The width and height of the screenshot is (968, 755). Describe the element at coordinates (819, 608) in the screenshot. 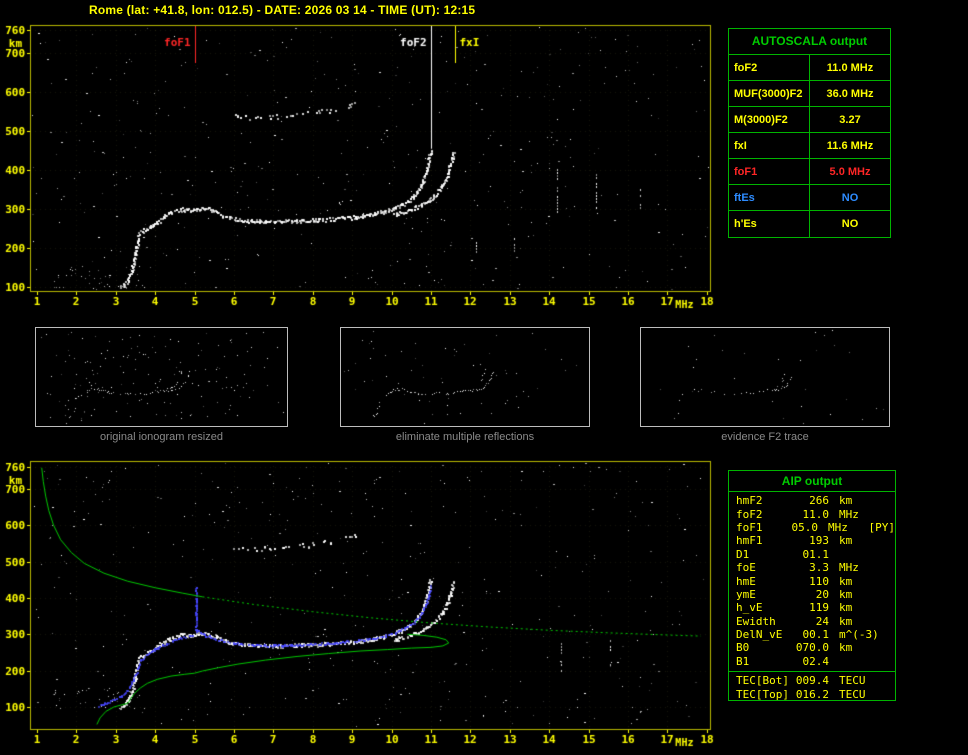

I see `aip-value: 119` at that location.